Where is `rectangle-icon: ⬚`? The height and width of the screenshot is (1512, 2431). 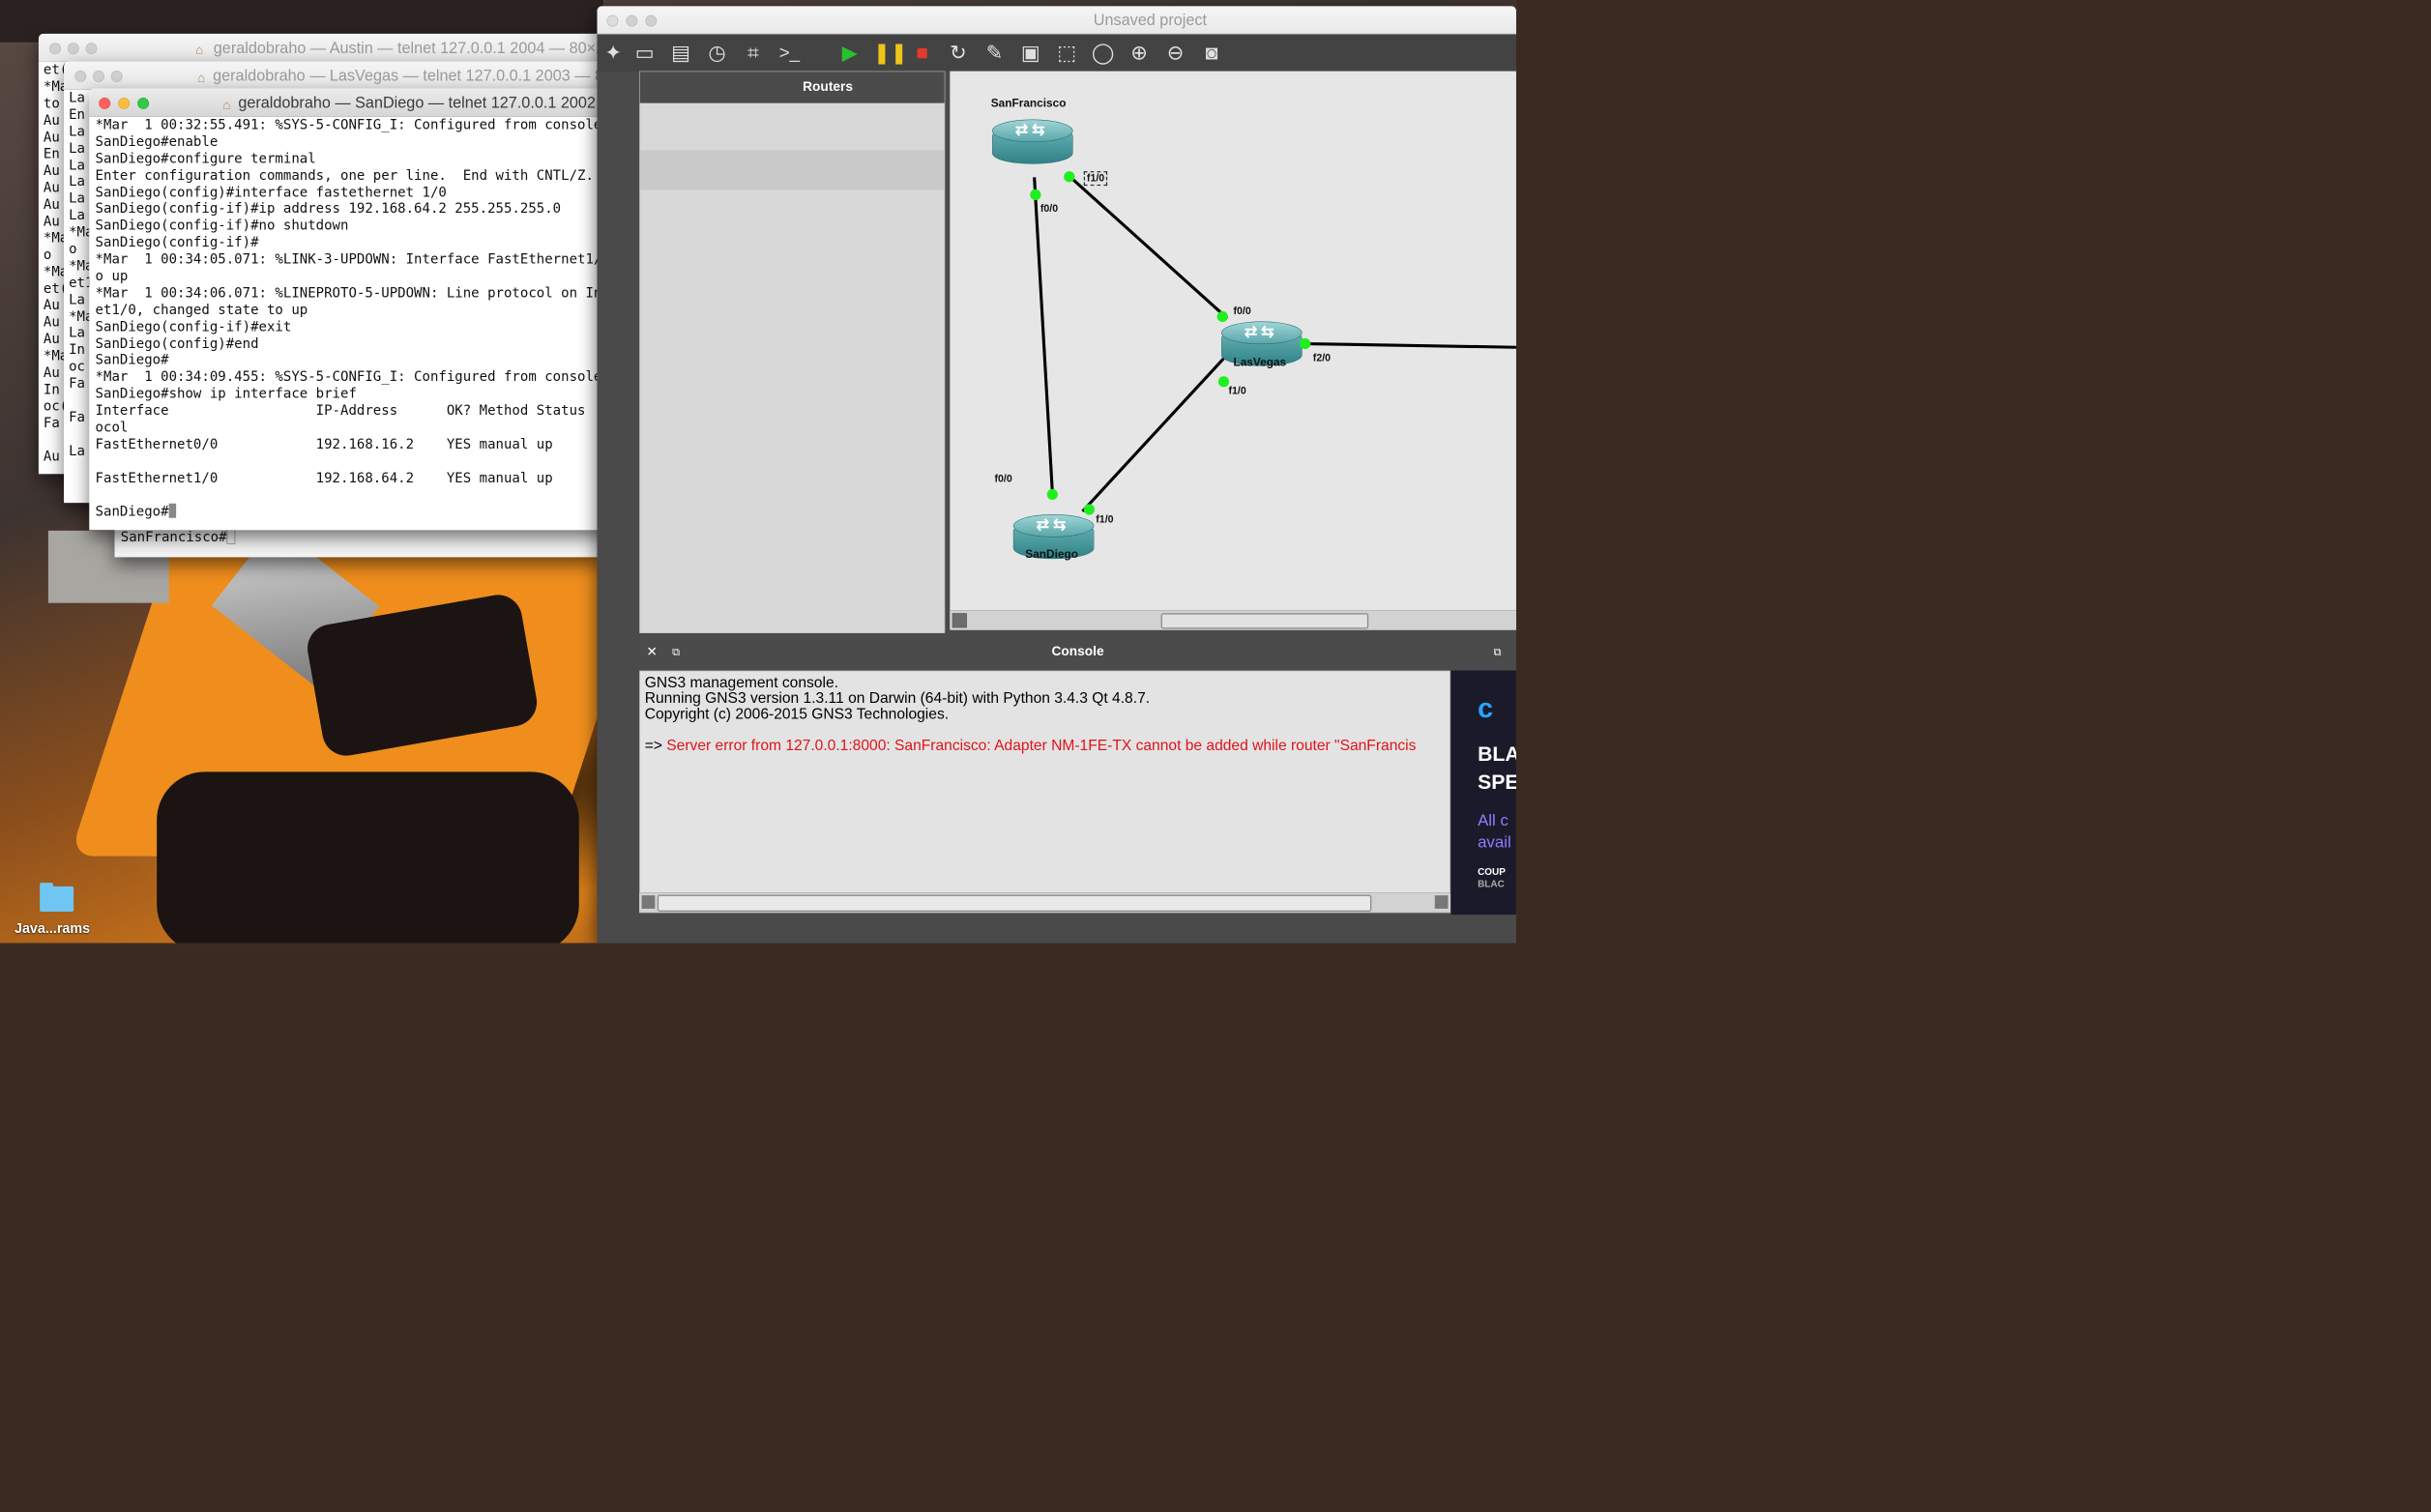
rectangle-icon: ⬚ is located at coordinates (1066, 53).